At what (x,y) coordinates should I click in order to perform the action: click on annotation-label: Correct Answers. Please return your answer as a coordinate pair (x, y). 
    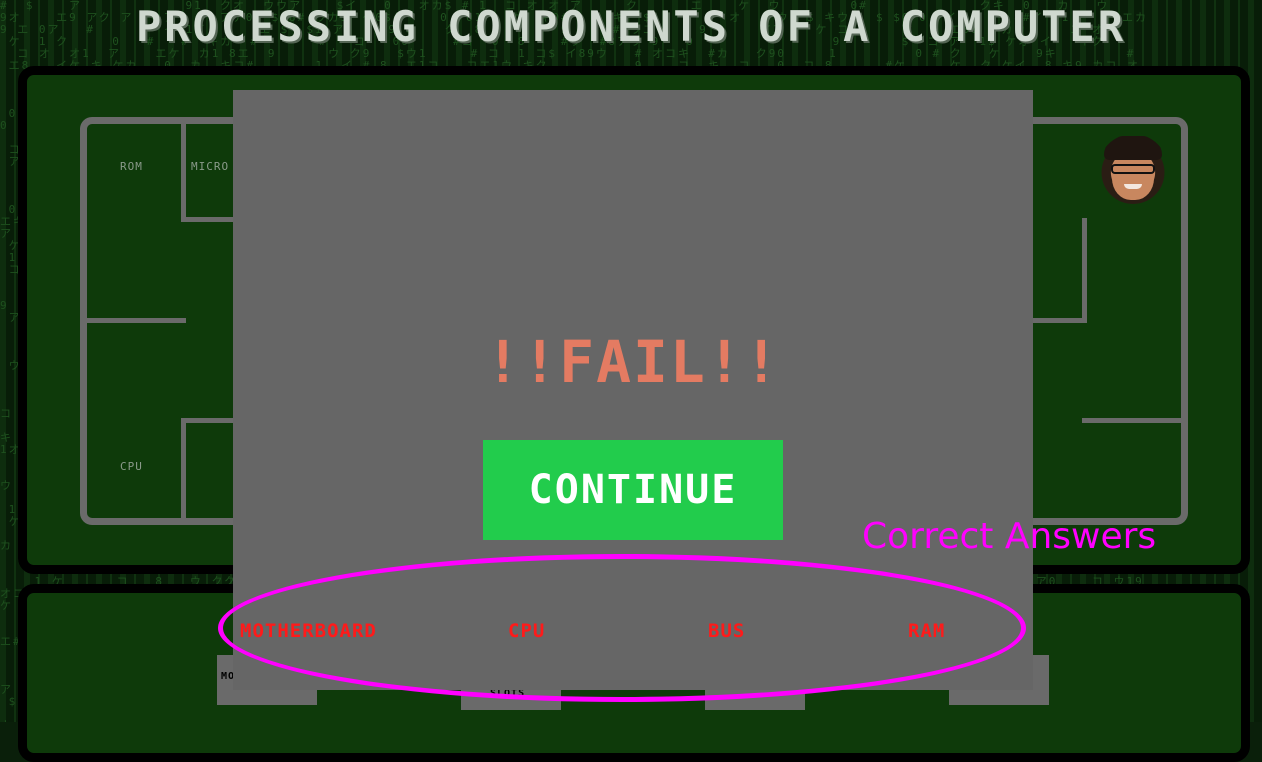
    Looking at the image, I should click on (1009, 536).